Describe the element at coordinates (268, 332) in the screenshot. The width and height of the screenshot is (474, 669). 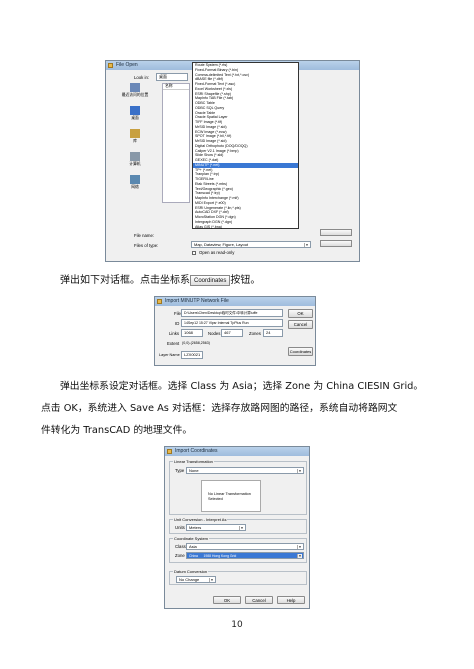
I see `zones-value: 24` at that location.